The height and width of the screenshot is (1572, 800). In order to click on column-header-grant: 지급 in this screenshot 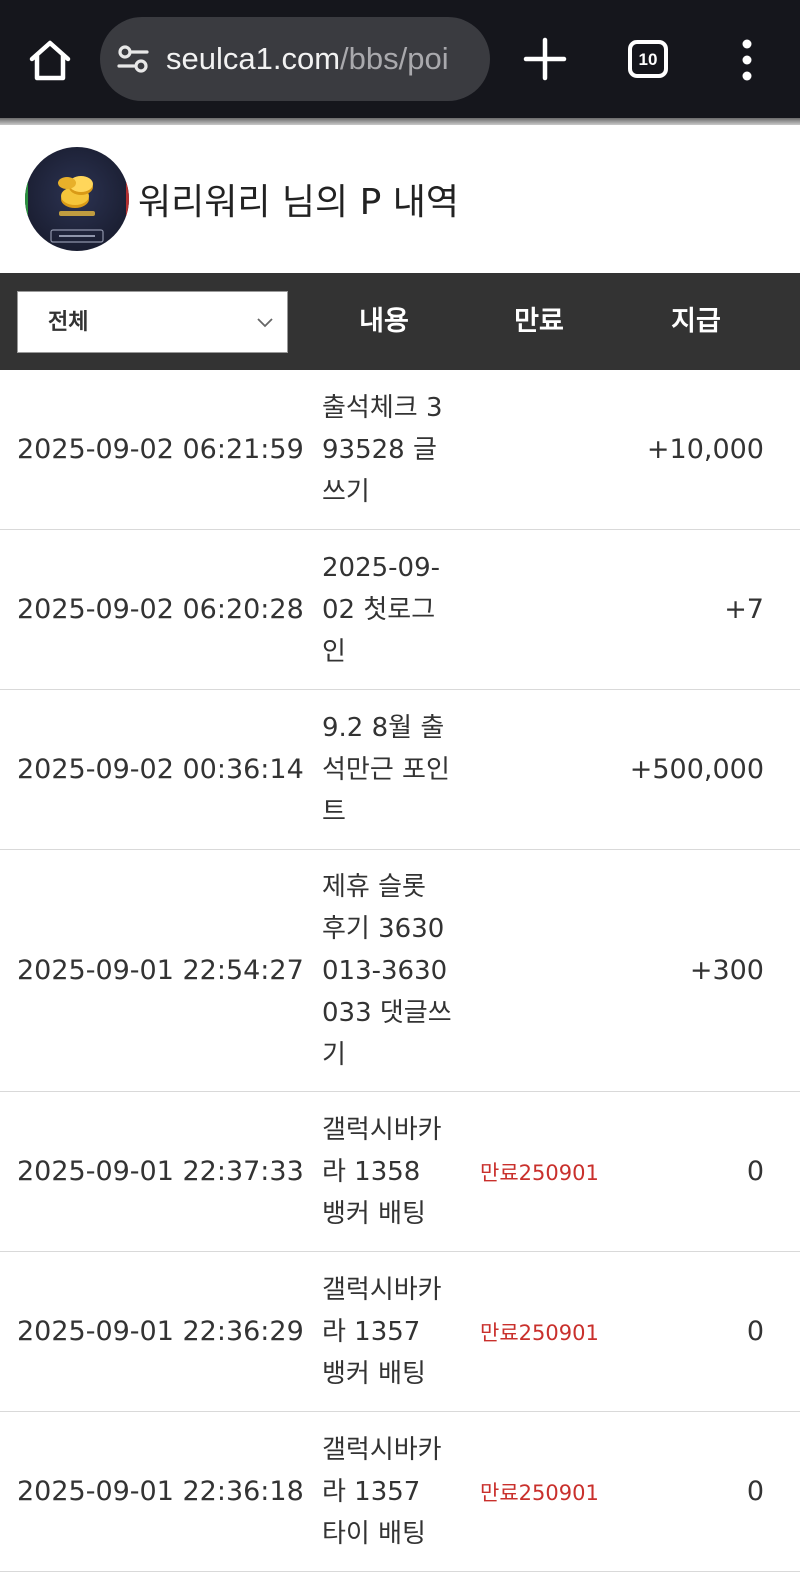, I will do `click(696, 321)`.